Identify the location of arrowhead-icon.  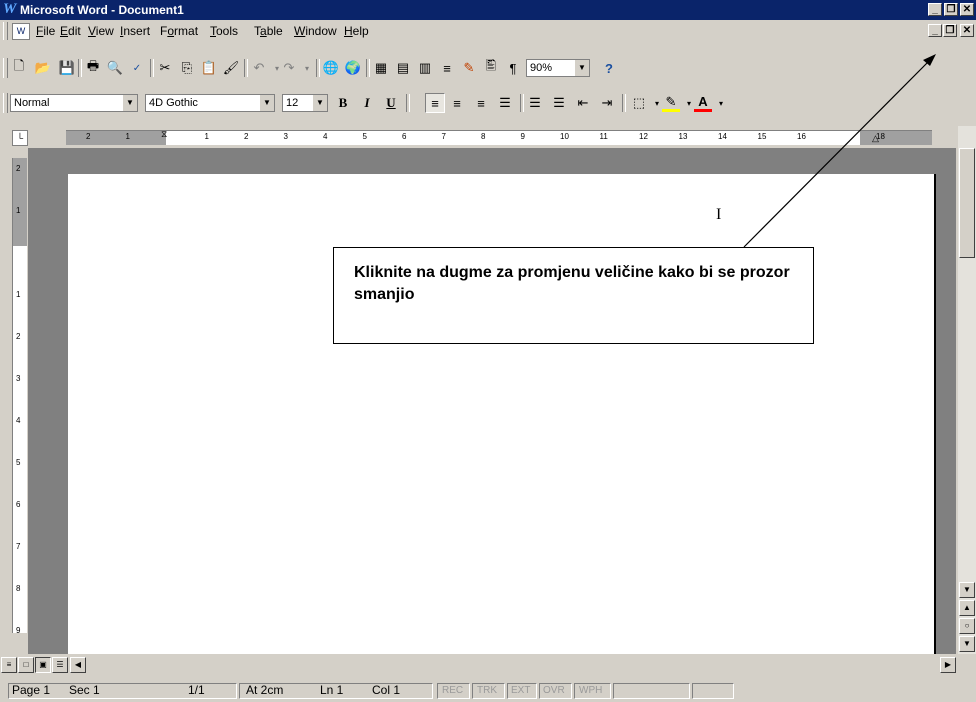
(929, 60).